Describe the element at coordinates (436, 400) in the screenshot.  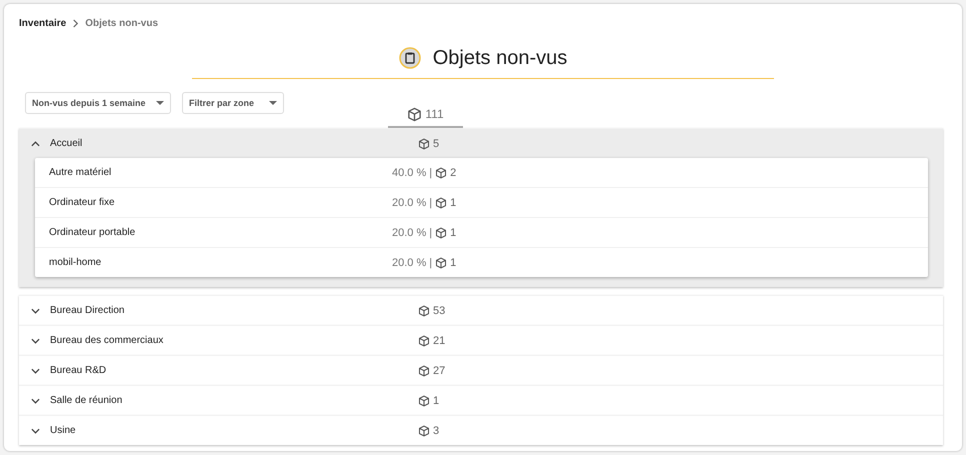
I see `zone-count: 1` at that location.